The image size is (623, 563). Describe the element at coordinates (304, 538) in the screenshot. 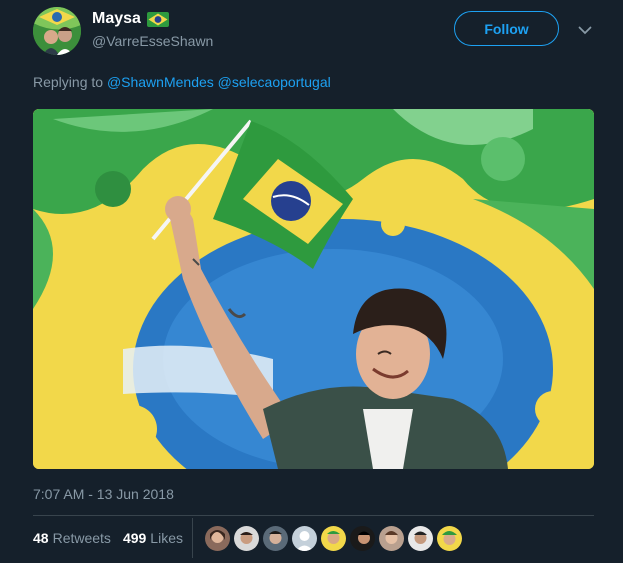

I see `liker-avatar-default` at that location.